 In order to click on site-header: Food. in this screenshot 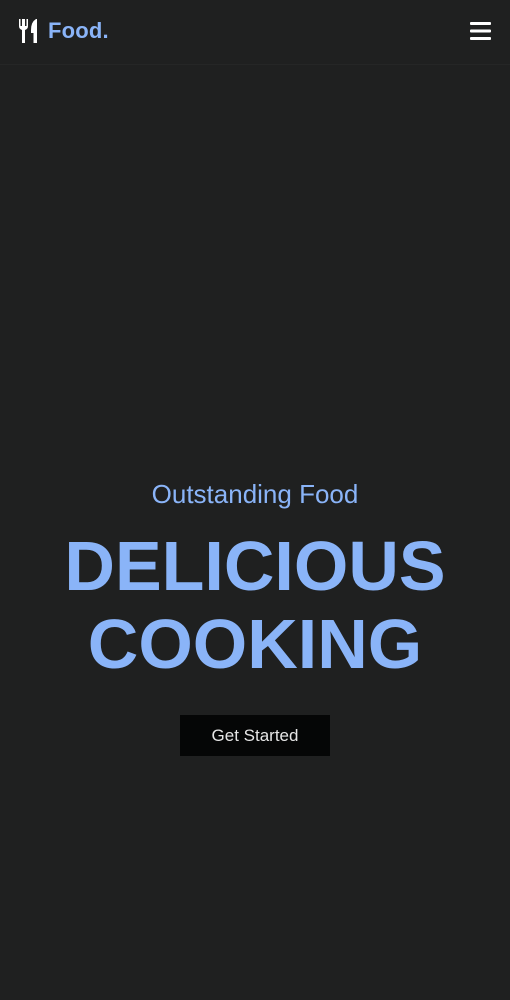, I will do `click(255, 32)`.